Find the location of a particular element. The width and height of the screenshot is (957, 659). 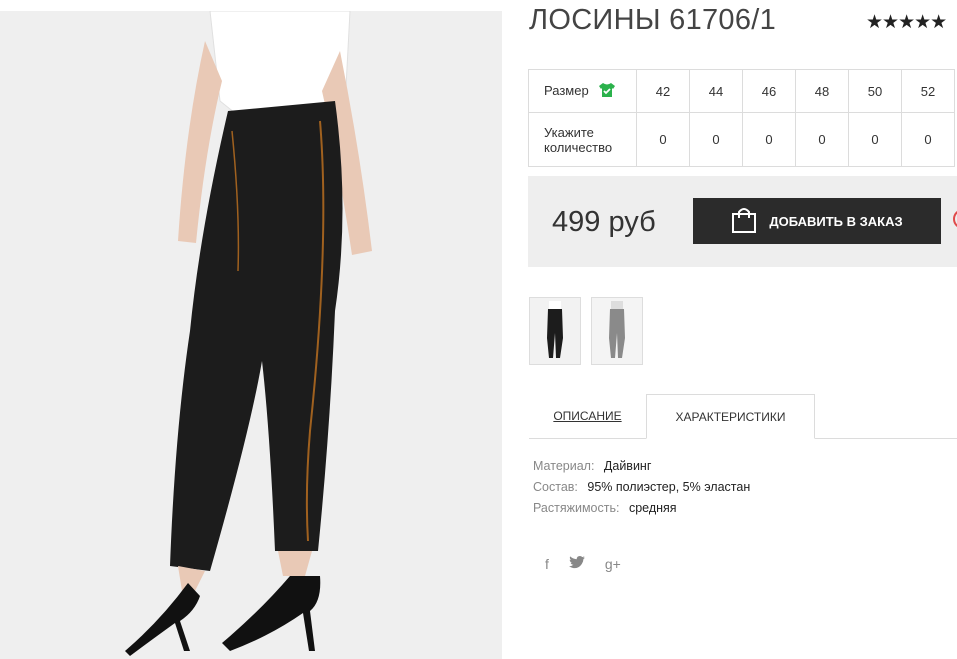

price: 499 руб is located at coordinates (604, 222).